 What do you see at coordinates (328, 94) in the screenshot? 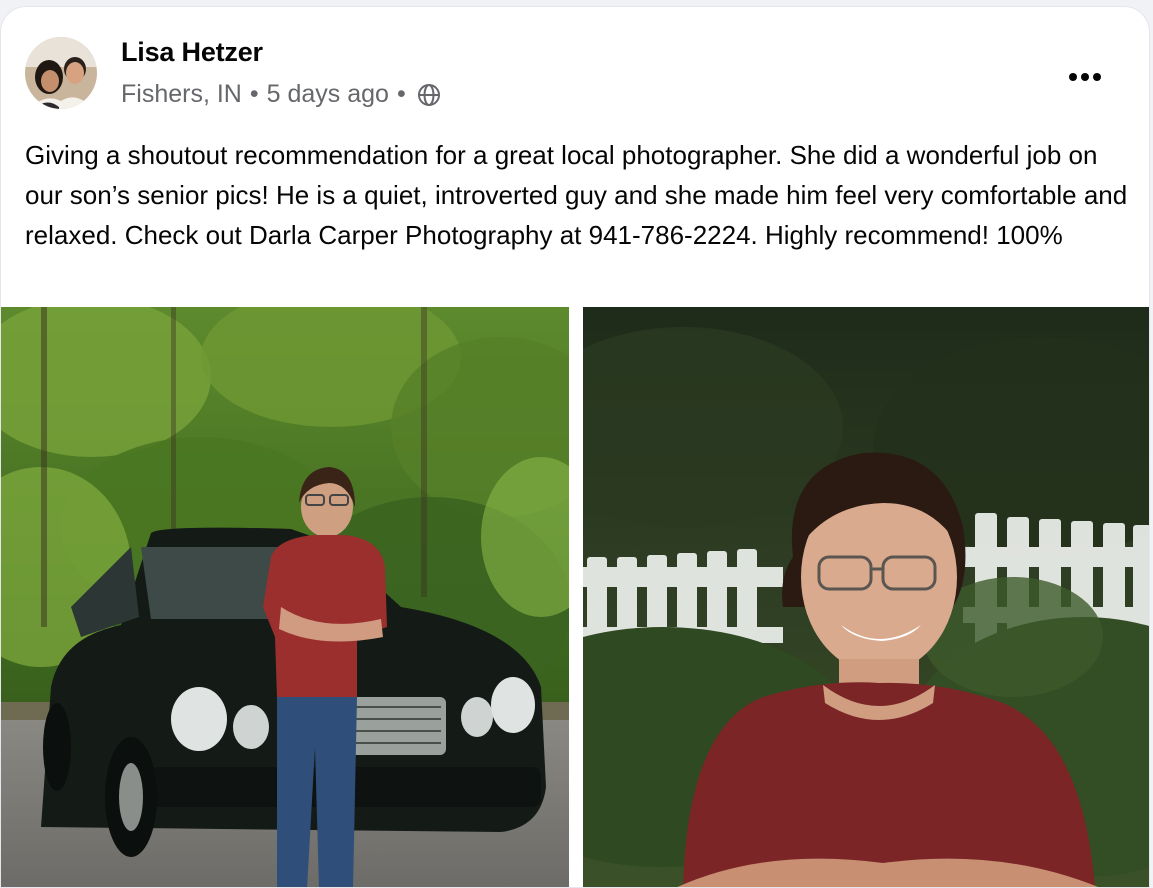
I see `post-timestamp: 5 days ago` at bounding box center [328, 94].